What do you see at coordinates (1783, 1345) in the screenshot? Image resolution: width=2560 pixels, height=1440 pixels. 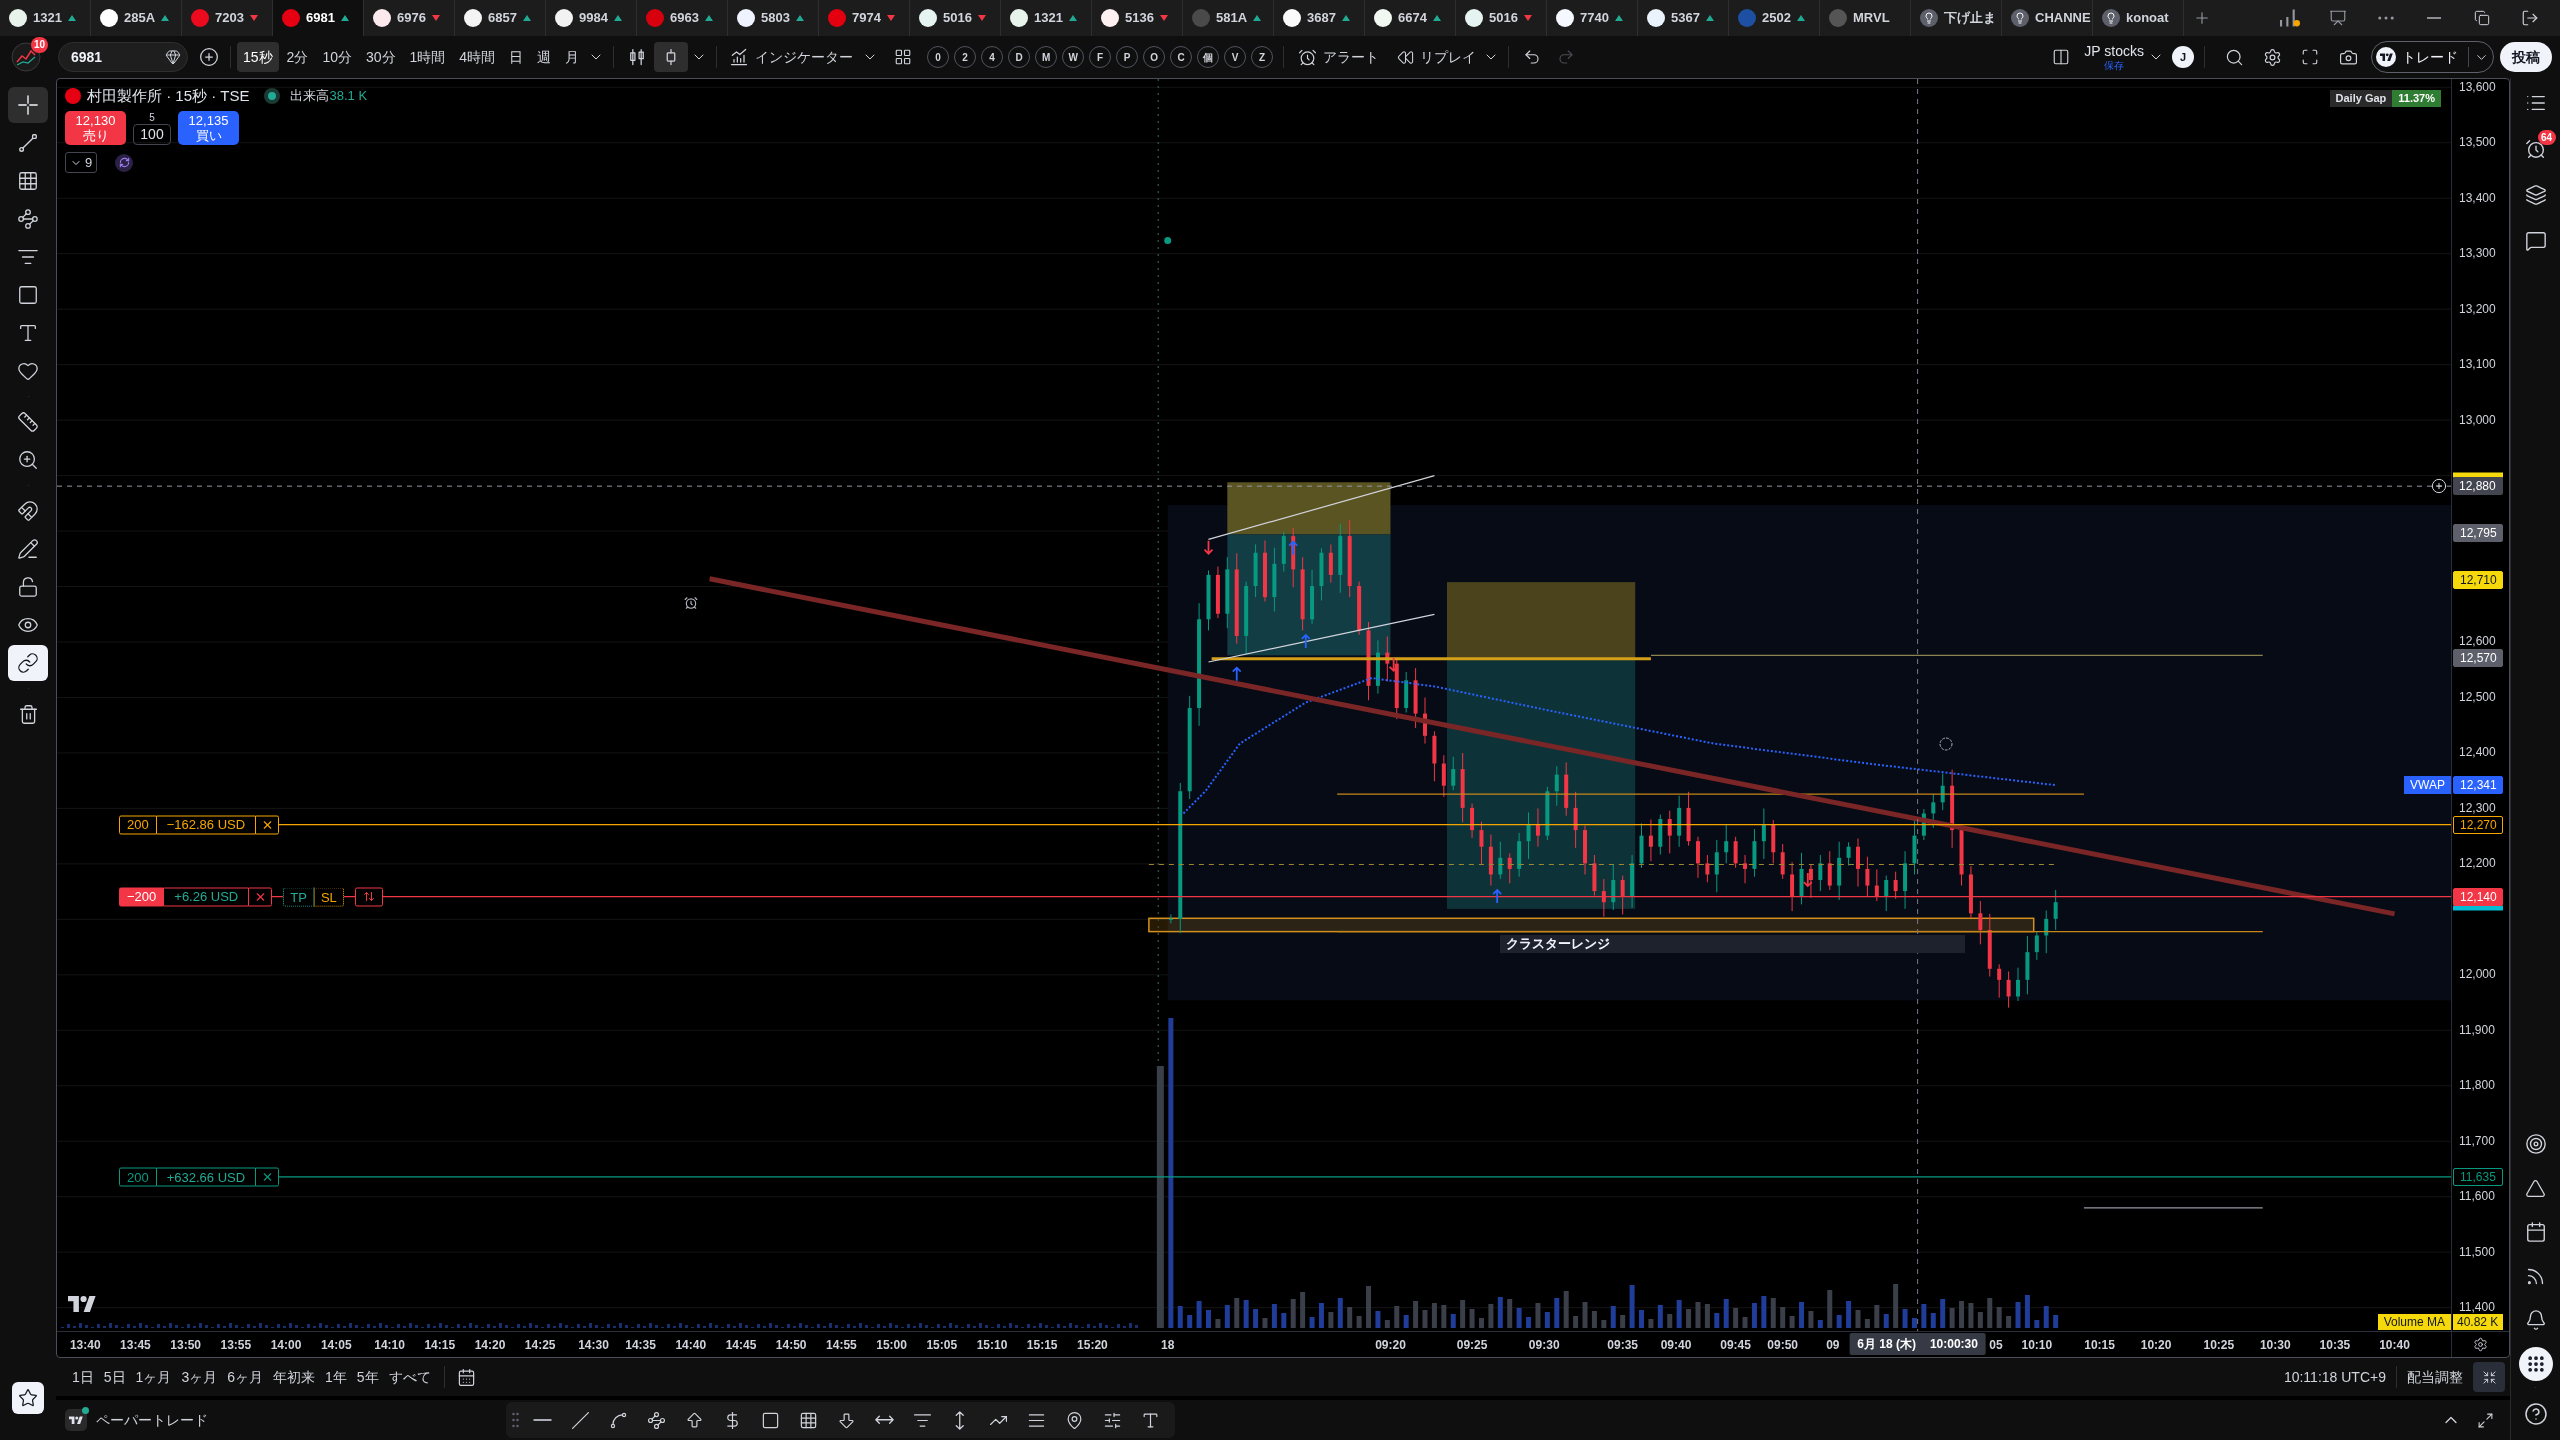 I see `time-axis-label: 09:50` at bounding box center [1783, 1345].